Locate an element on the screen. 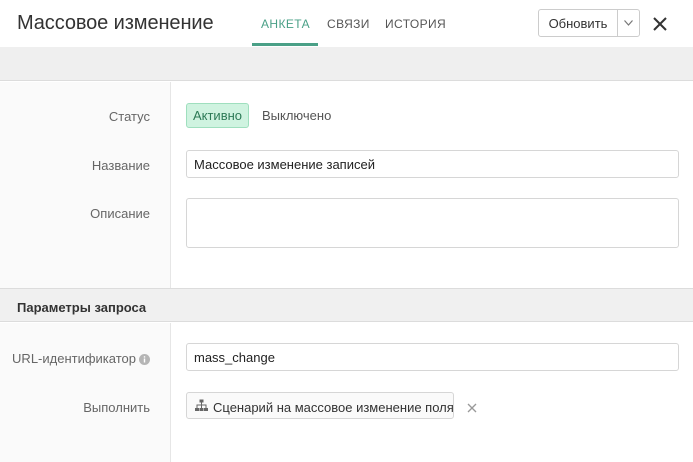 The image size is (693, 462). url-id-label: URL-идентификатор is located at coordinates (81, 358).